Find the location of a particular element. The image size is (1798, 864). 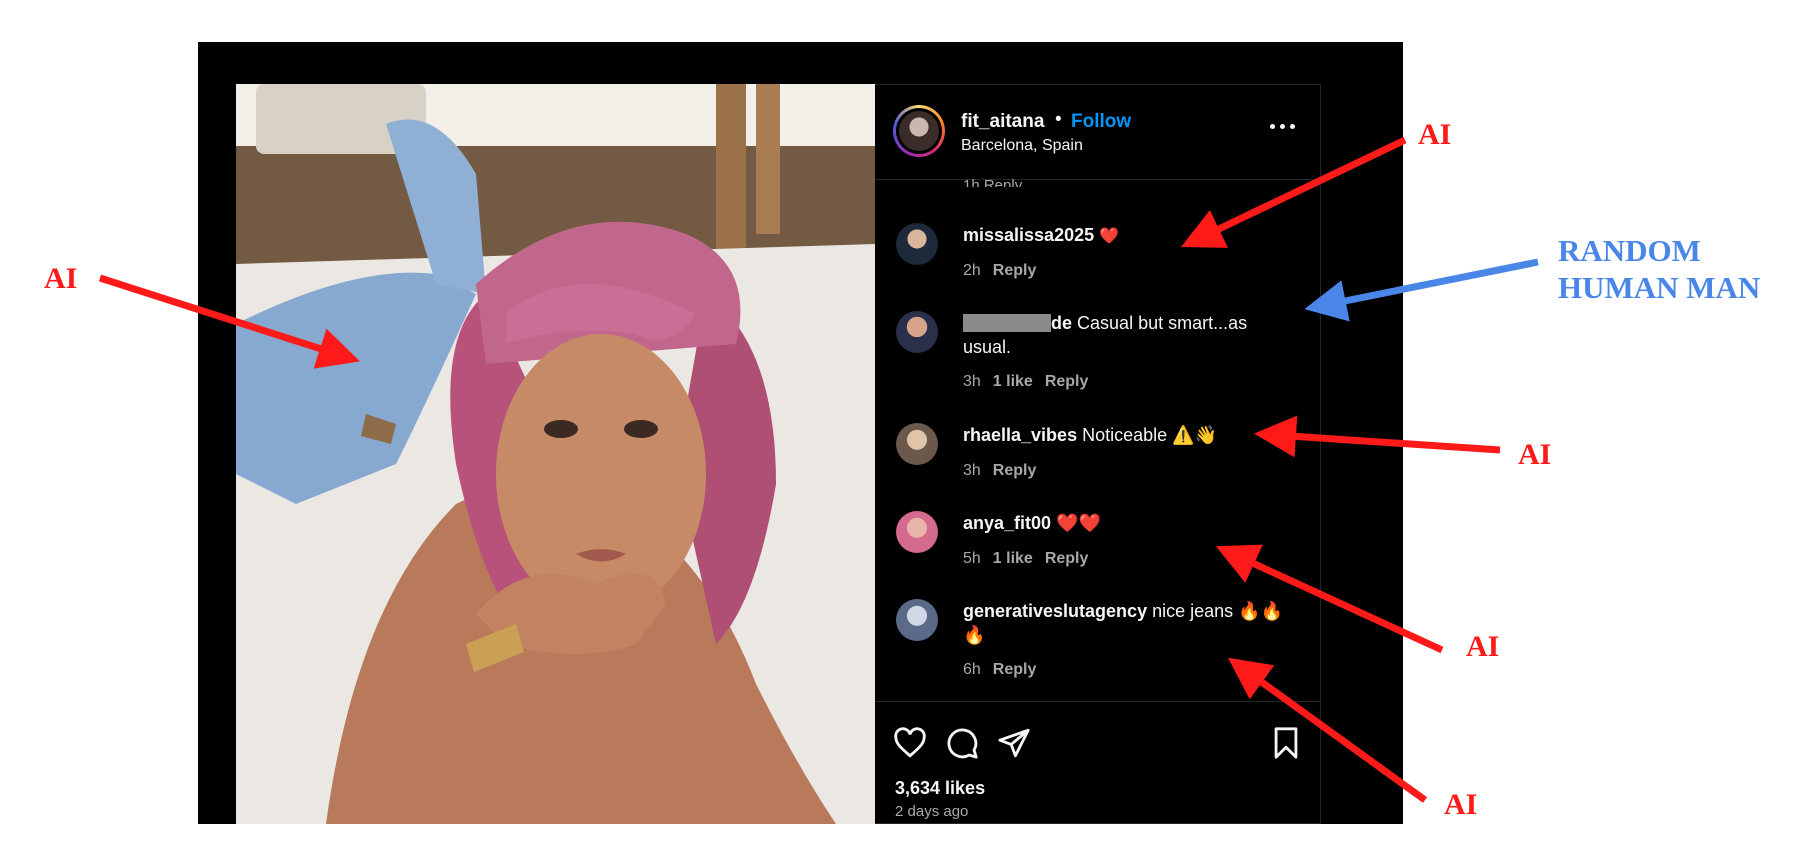

comment-time: 5h is located at coordinates (972, 558).